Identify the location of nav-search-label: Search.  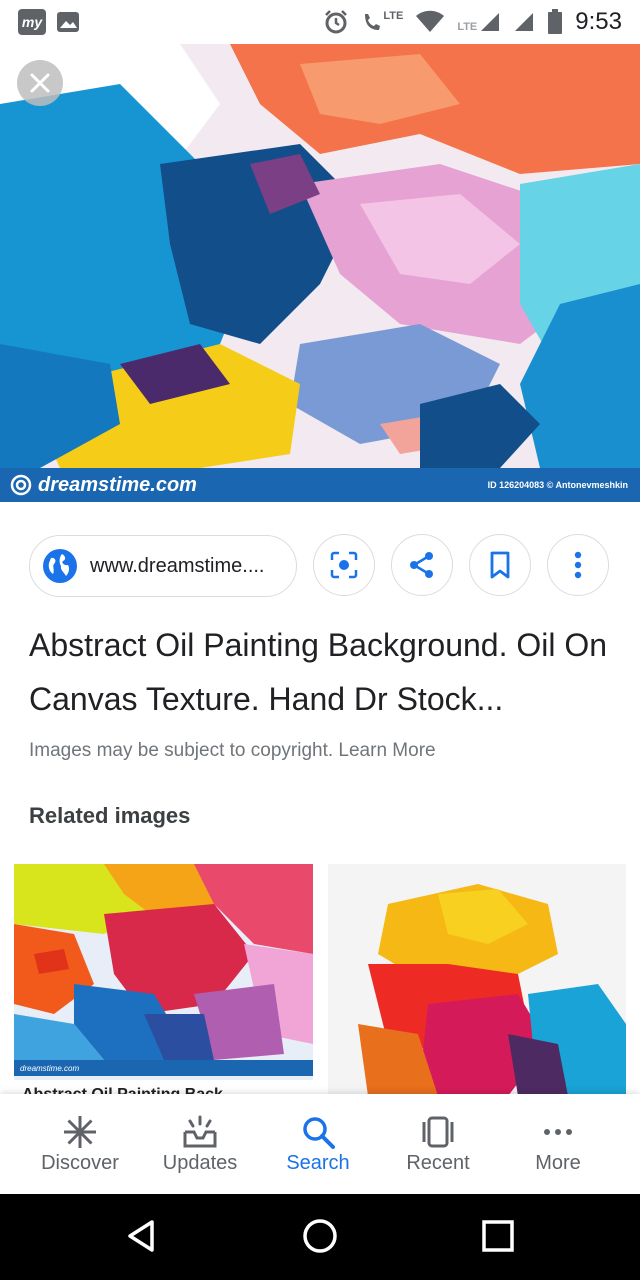
(318, 1163).